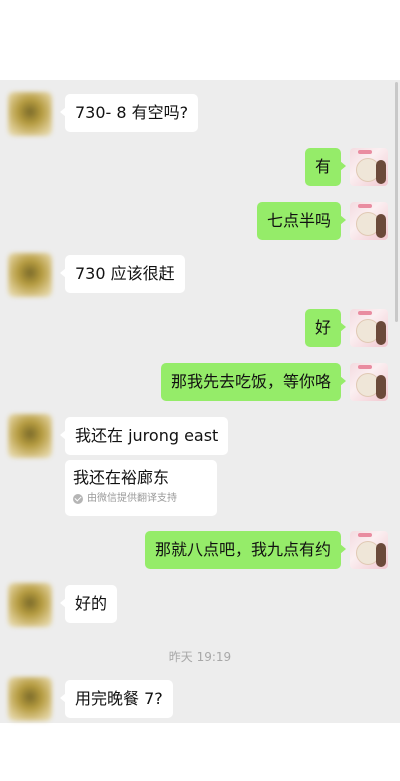 Image resolution: width=400 pixels, height=781 pixels. I want to click on translation-note-label: 由微信提供翻译支持, so click(132, 498).